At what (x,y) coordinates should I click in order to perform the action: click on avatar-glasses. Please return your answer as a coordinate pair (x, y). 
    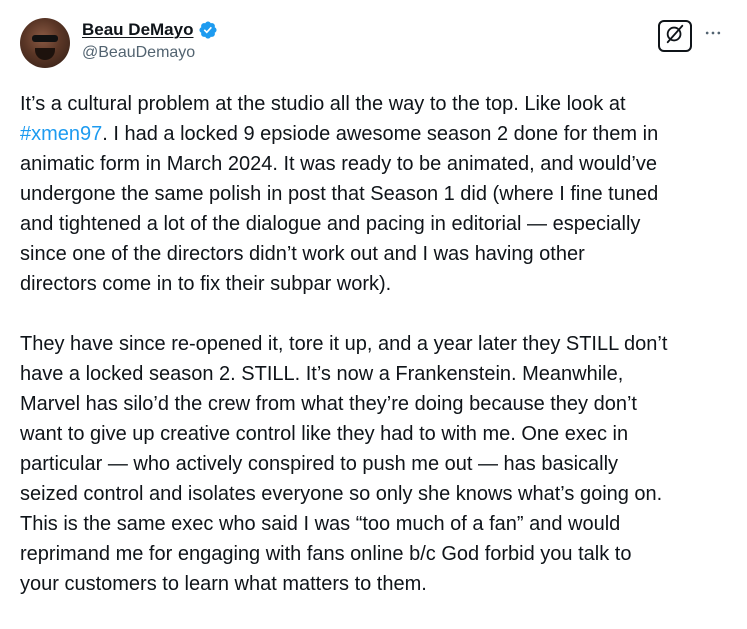
    Looking at the image, I should click on (45, 38).